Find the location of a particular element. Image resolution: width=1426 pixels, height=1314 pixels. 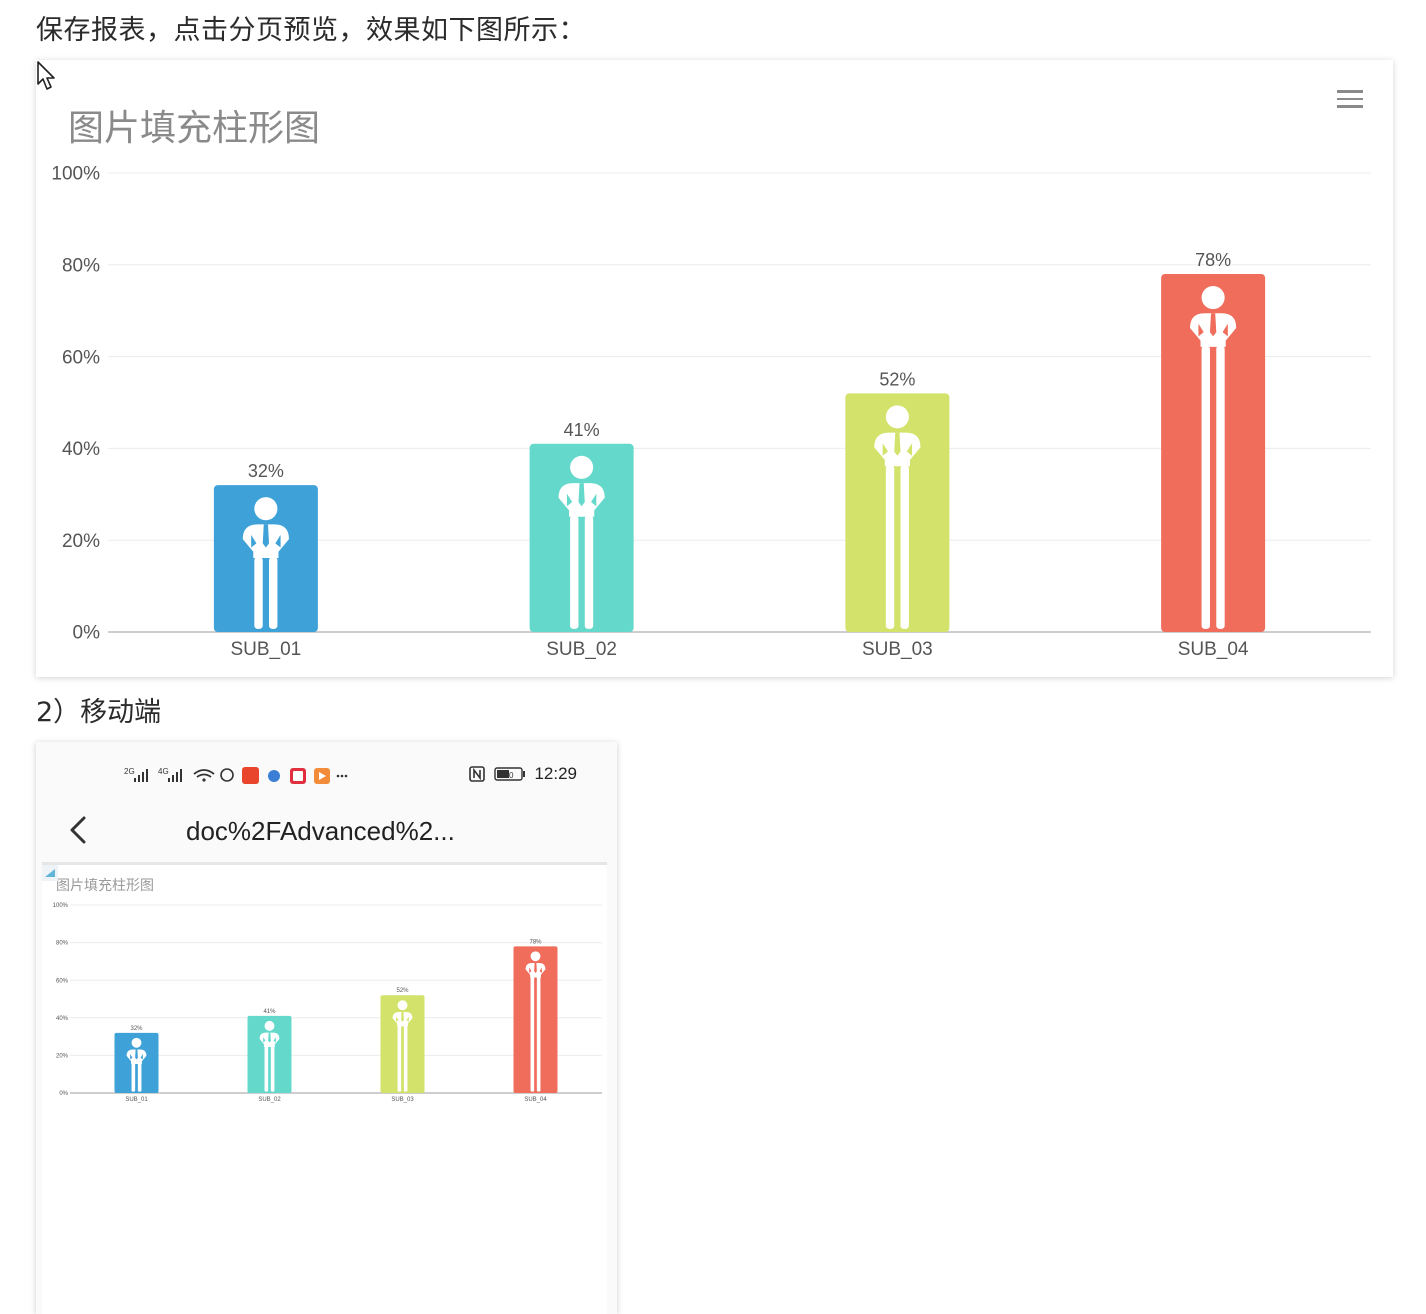

bar is located at coordinates (897, 512).